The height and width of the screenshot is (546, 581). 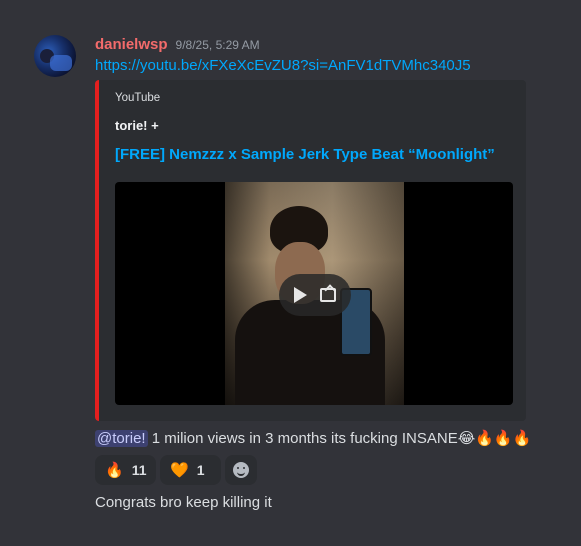 I want to click on reactions-bar: 🔥 11 🧡 1, so click(x=176, y=470).